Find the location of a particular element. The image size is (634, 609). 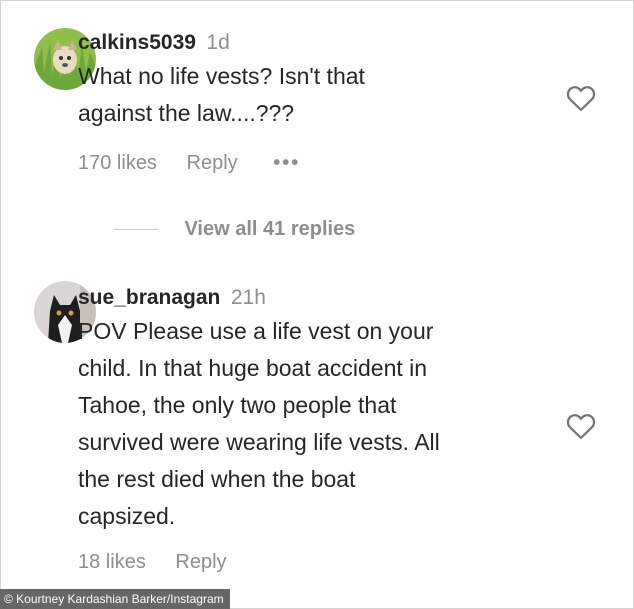

photo-credit: © Kourtney Kardashian Barker/Instagram is located at coordinates (115, 599).